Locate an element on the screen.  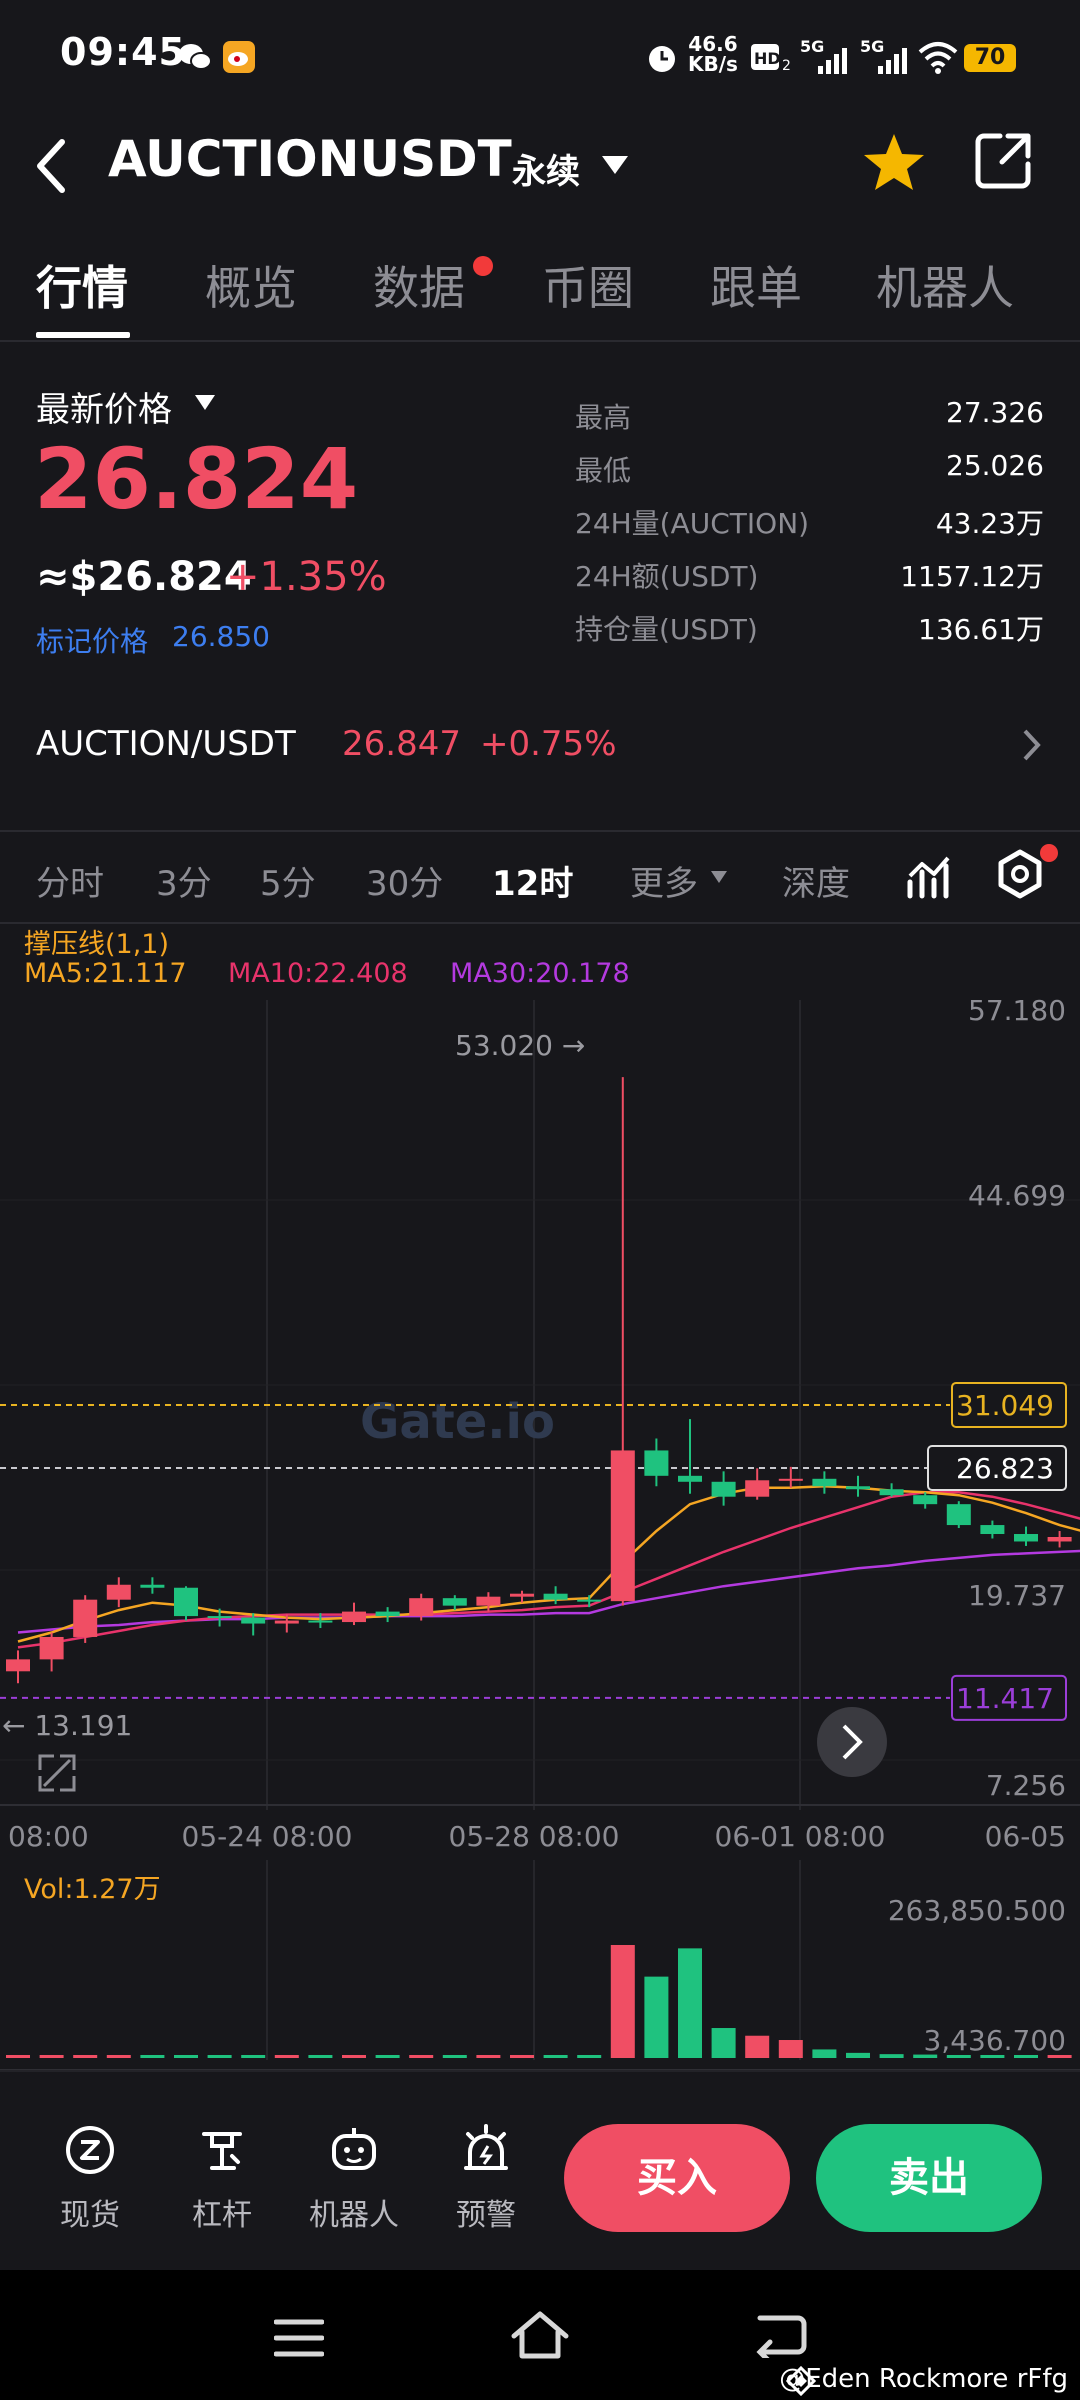
price-tick: 44.699 is located at coordinates (1017, 1195).